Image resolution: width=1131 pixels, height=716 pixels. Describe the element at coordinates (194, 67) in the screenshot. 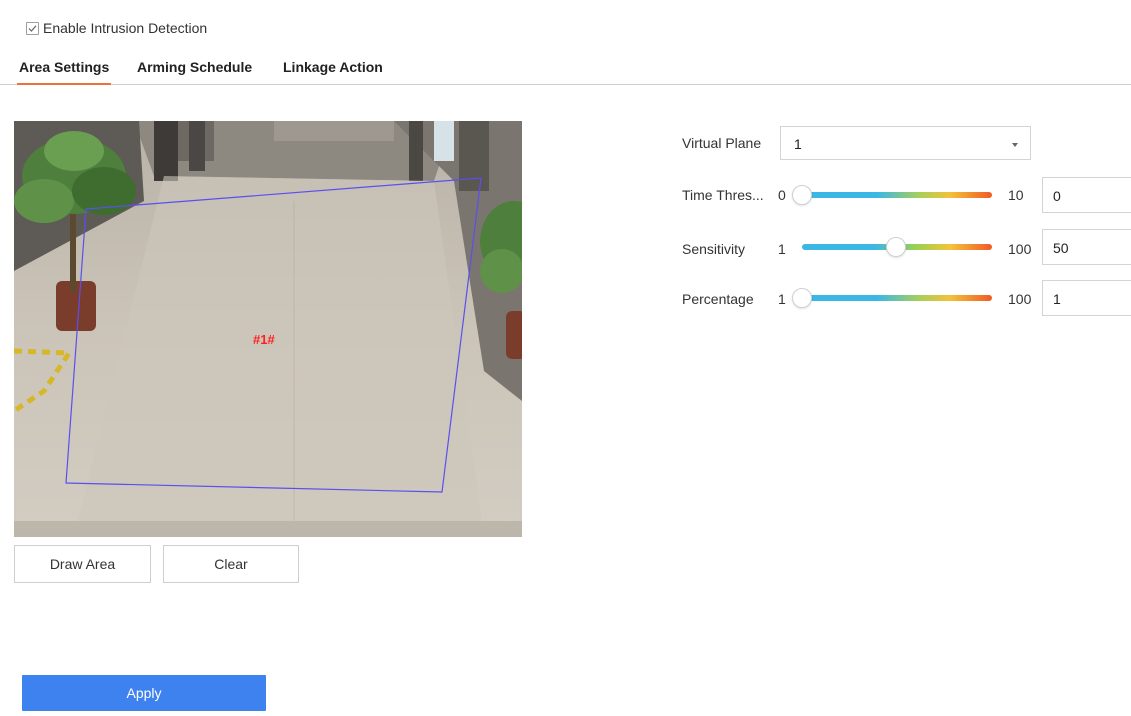

I see `tab-arming-schedule: Arming Schedule` at that location.